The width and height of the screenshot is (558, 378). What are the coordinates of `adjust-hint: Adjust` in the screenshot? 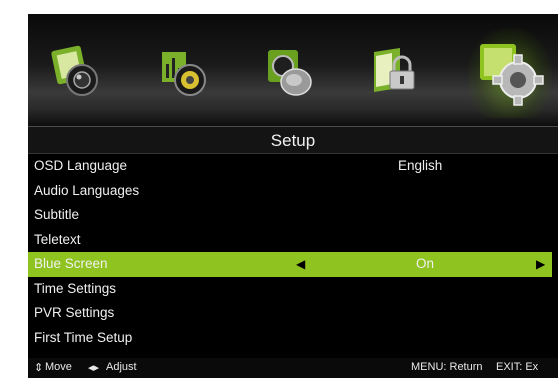 It's located at (121, 367).